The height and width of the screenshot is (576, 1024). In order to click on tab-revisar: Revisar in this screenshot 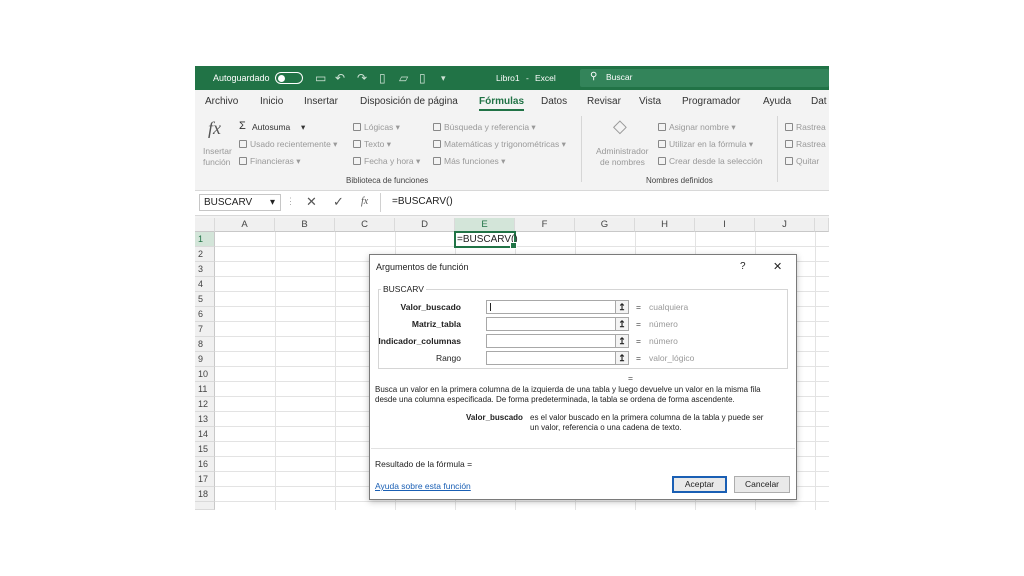, I will do `click(604, 102)`.